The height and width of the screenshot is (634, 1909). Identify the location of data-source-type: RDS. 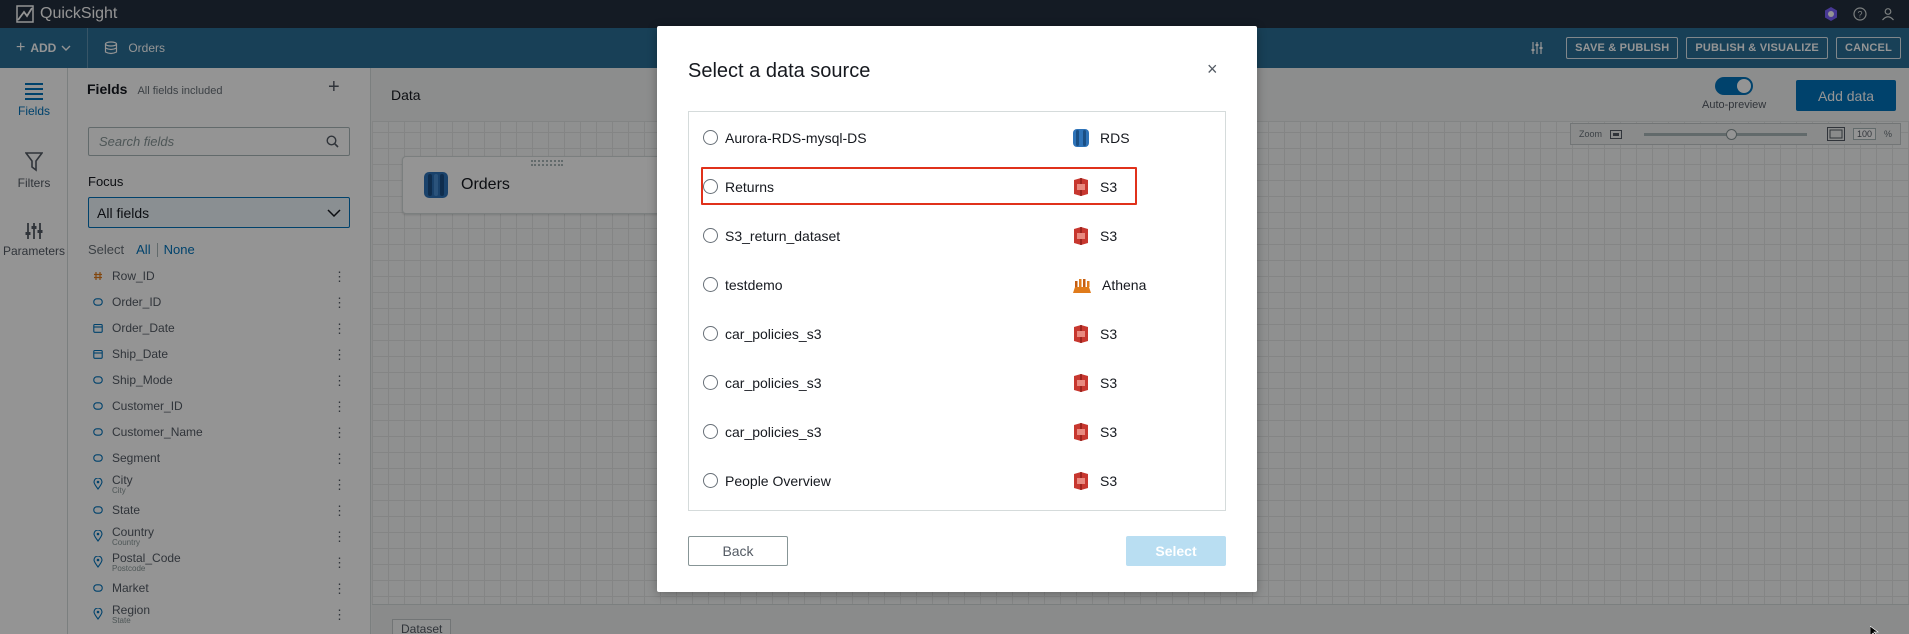
(1101, 138).